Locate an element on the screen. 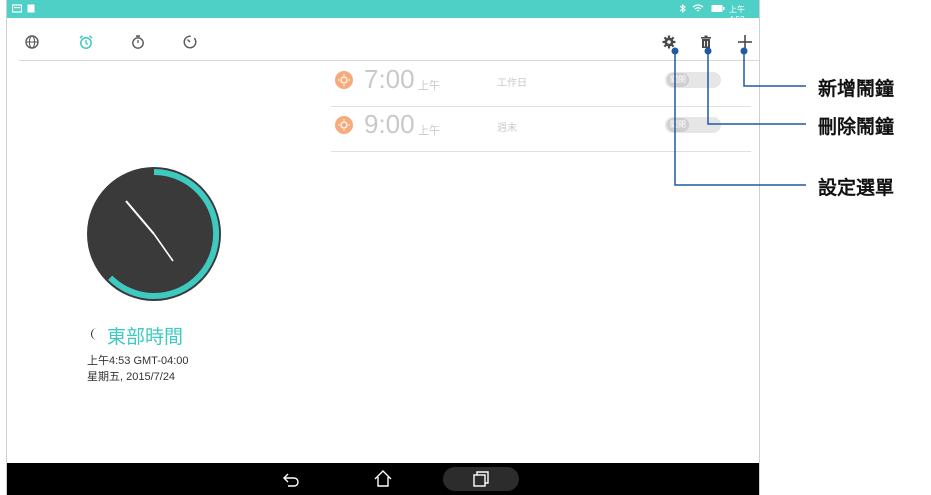 This screenshot has height=495, width=931. toolbar-divider is located at coordinates (389, 60).